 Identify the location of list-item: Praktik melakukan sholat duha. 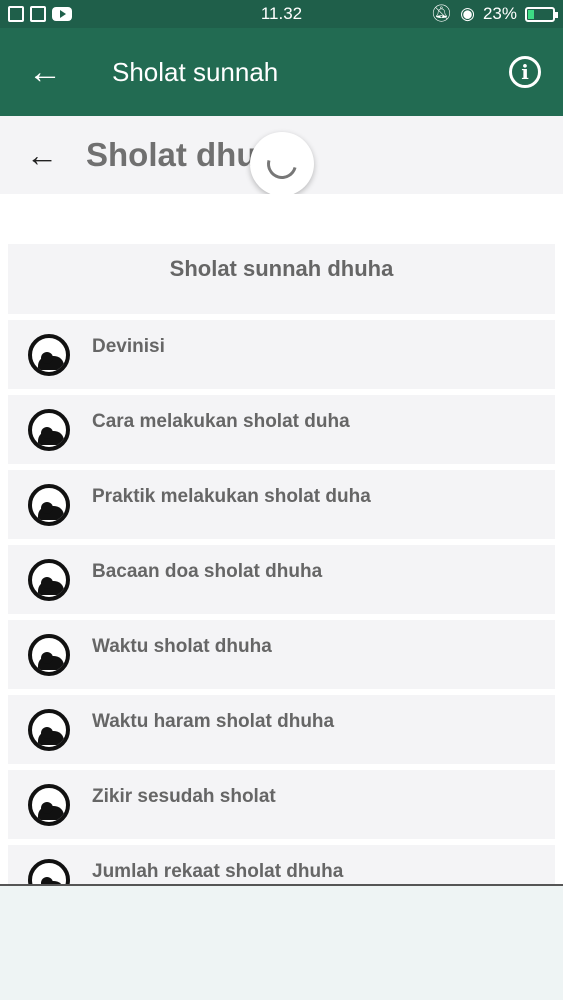
(281, 504).